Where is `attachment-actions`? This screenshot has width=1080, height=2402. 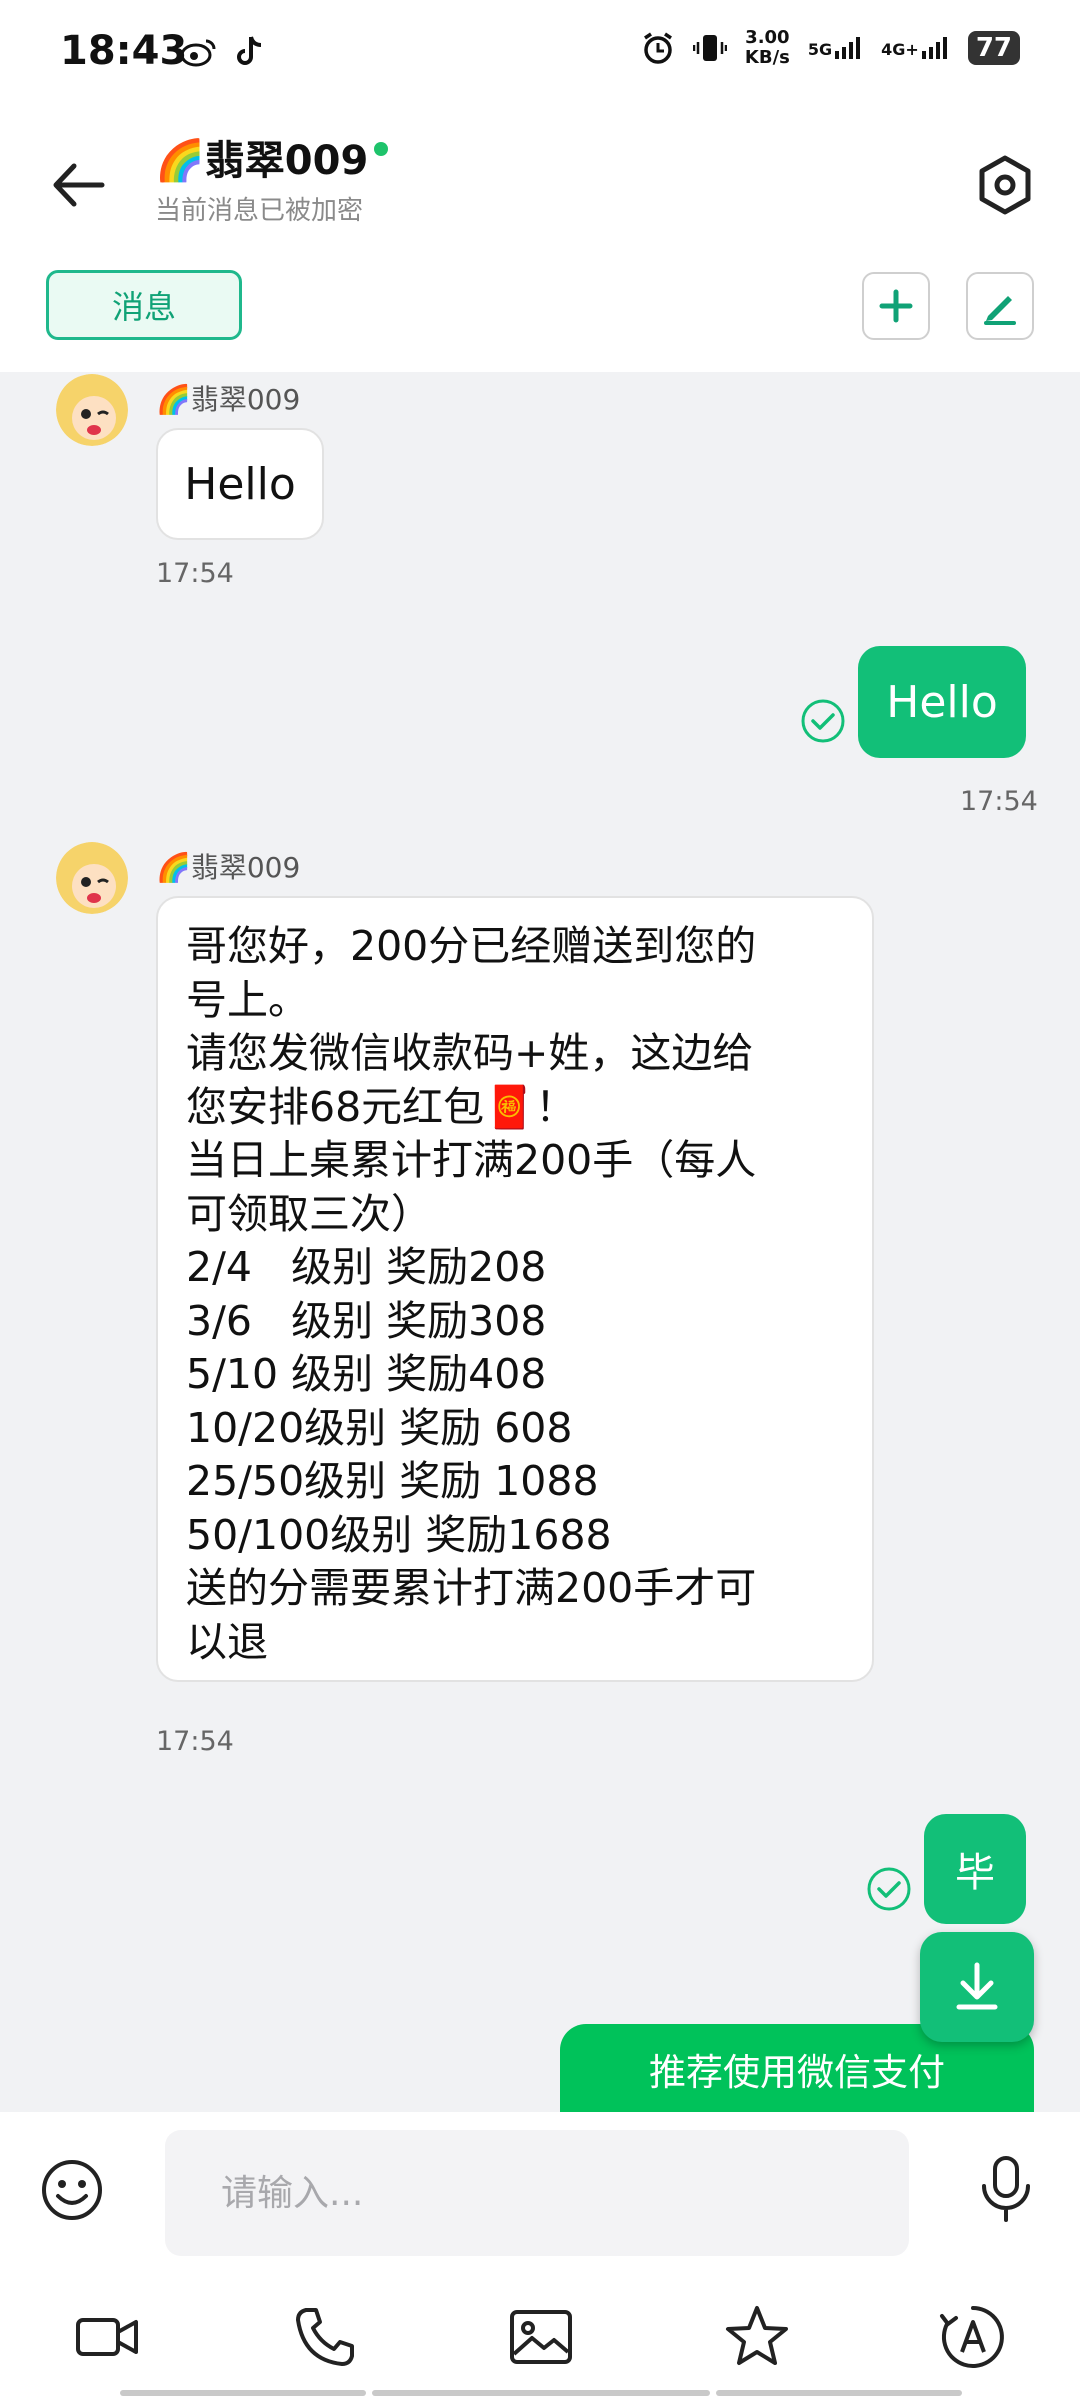 attachment-actions is located at coordinates (540, 2337).